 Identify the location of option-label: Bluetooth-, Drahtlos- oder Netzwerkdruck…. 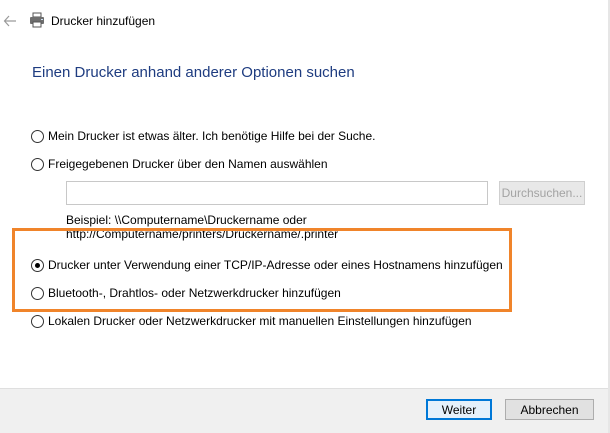
(194, 293).